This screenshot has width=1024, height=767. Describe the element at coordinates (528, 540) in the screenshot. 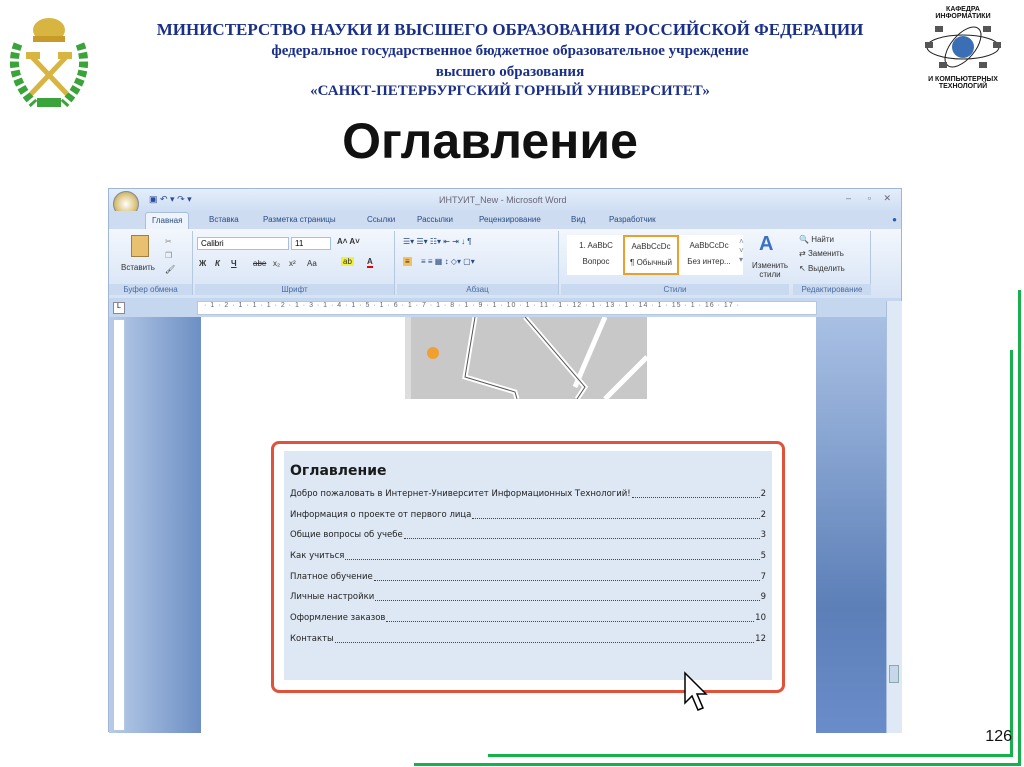

I see `toc-entry: Общие вопросы об учебе 3` at that location.